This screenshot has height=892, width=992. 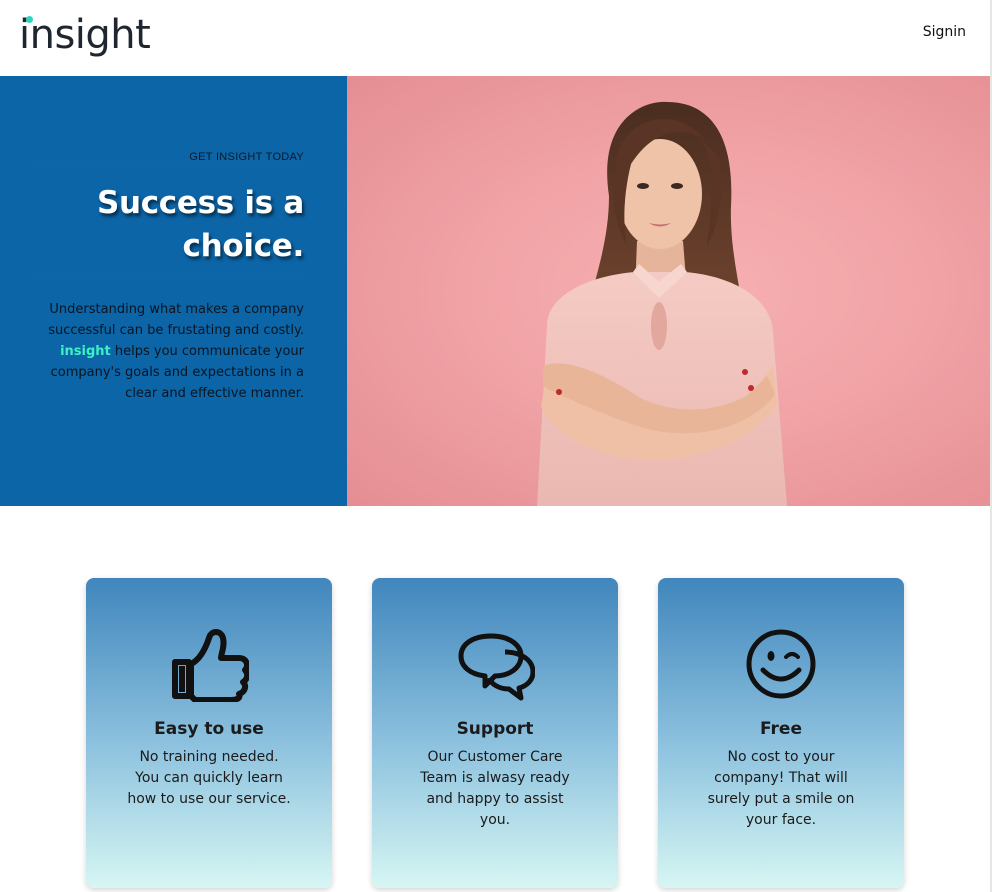 What do you see at coordinates (781, 729) in the screenshot?
I see `feature-title: Free` at bounding box center [781, 729].